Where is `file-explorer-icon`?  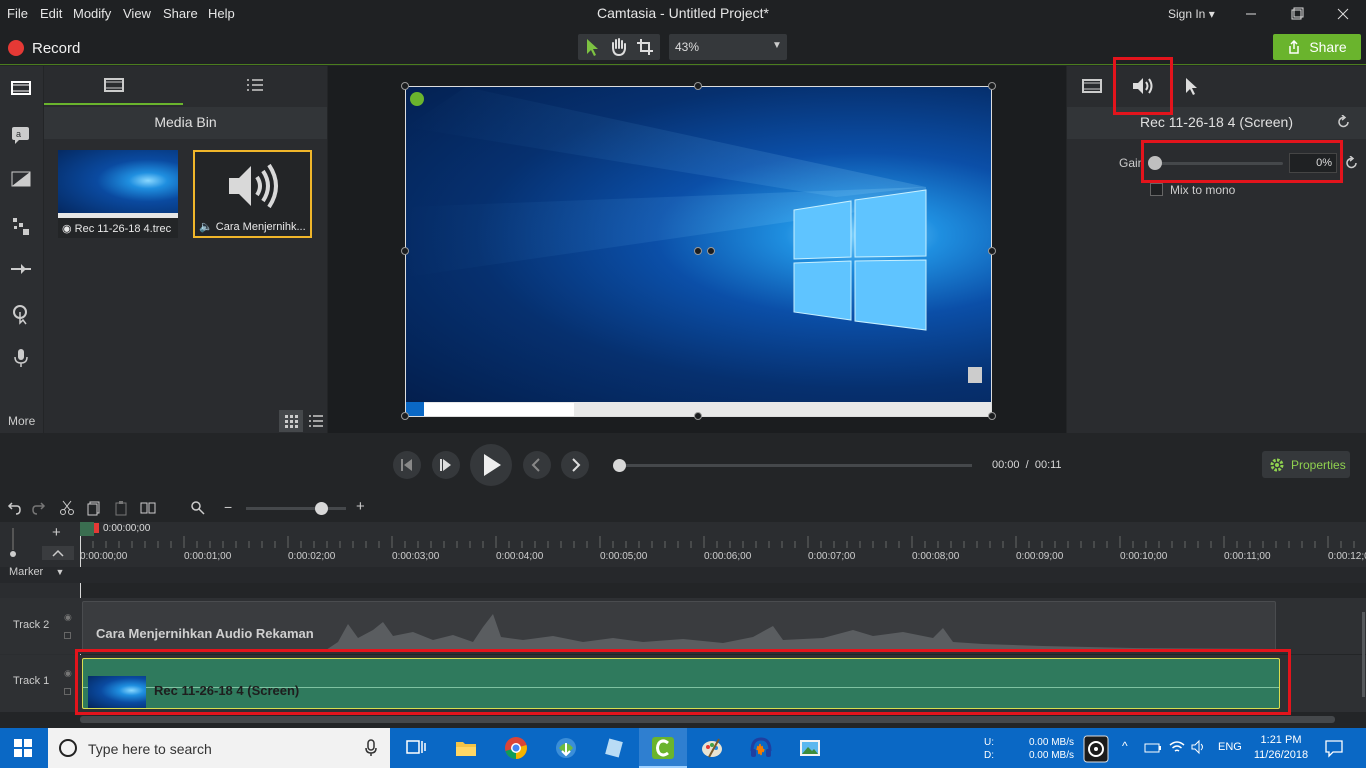
file-explorer-icon is located at coordinates (466, 748).